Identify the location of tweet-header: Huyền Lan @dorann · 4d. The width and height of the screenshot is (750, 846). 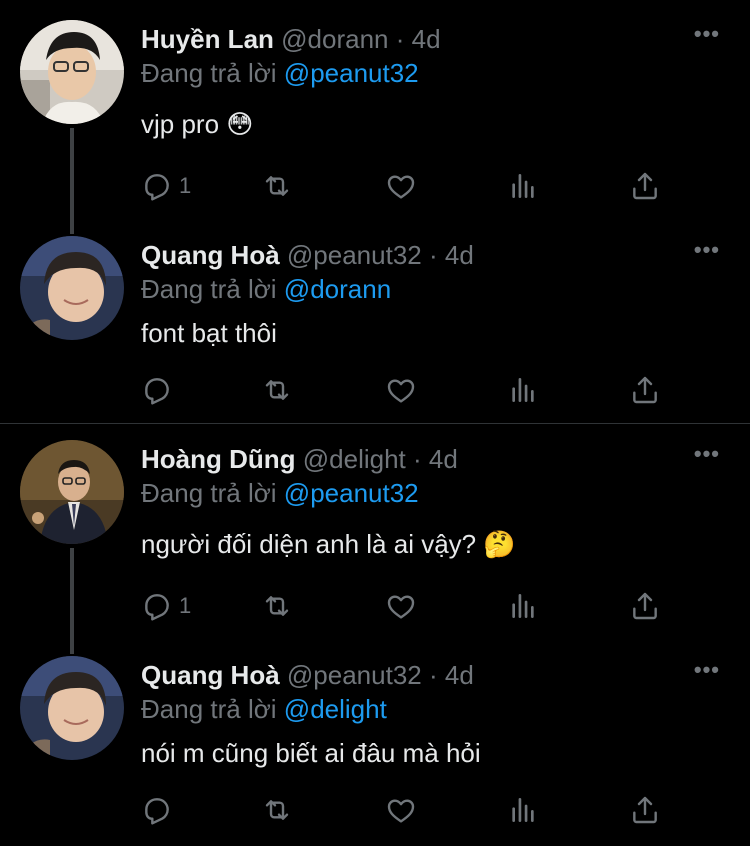
(435, 39).